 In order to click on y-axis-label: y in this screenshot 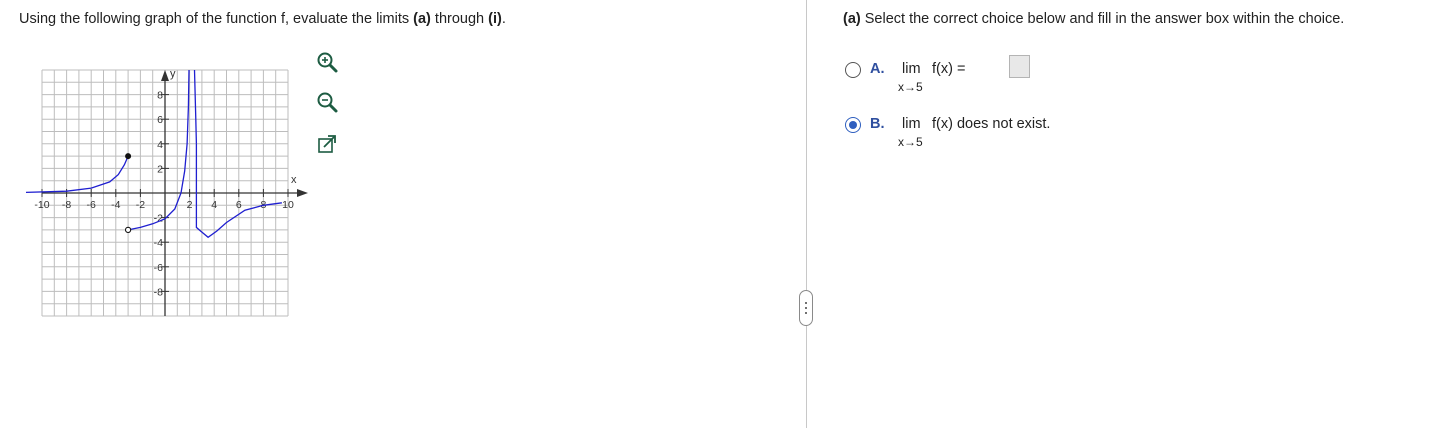, I will do `click(173, 74)`.